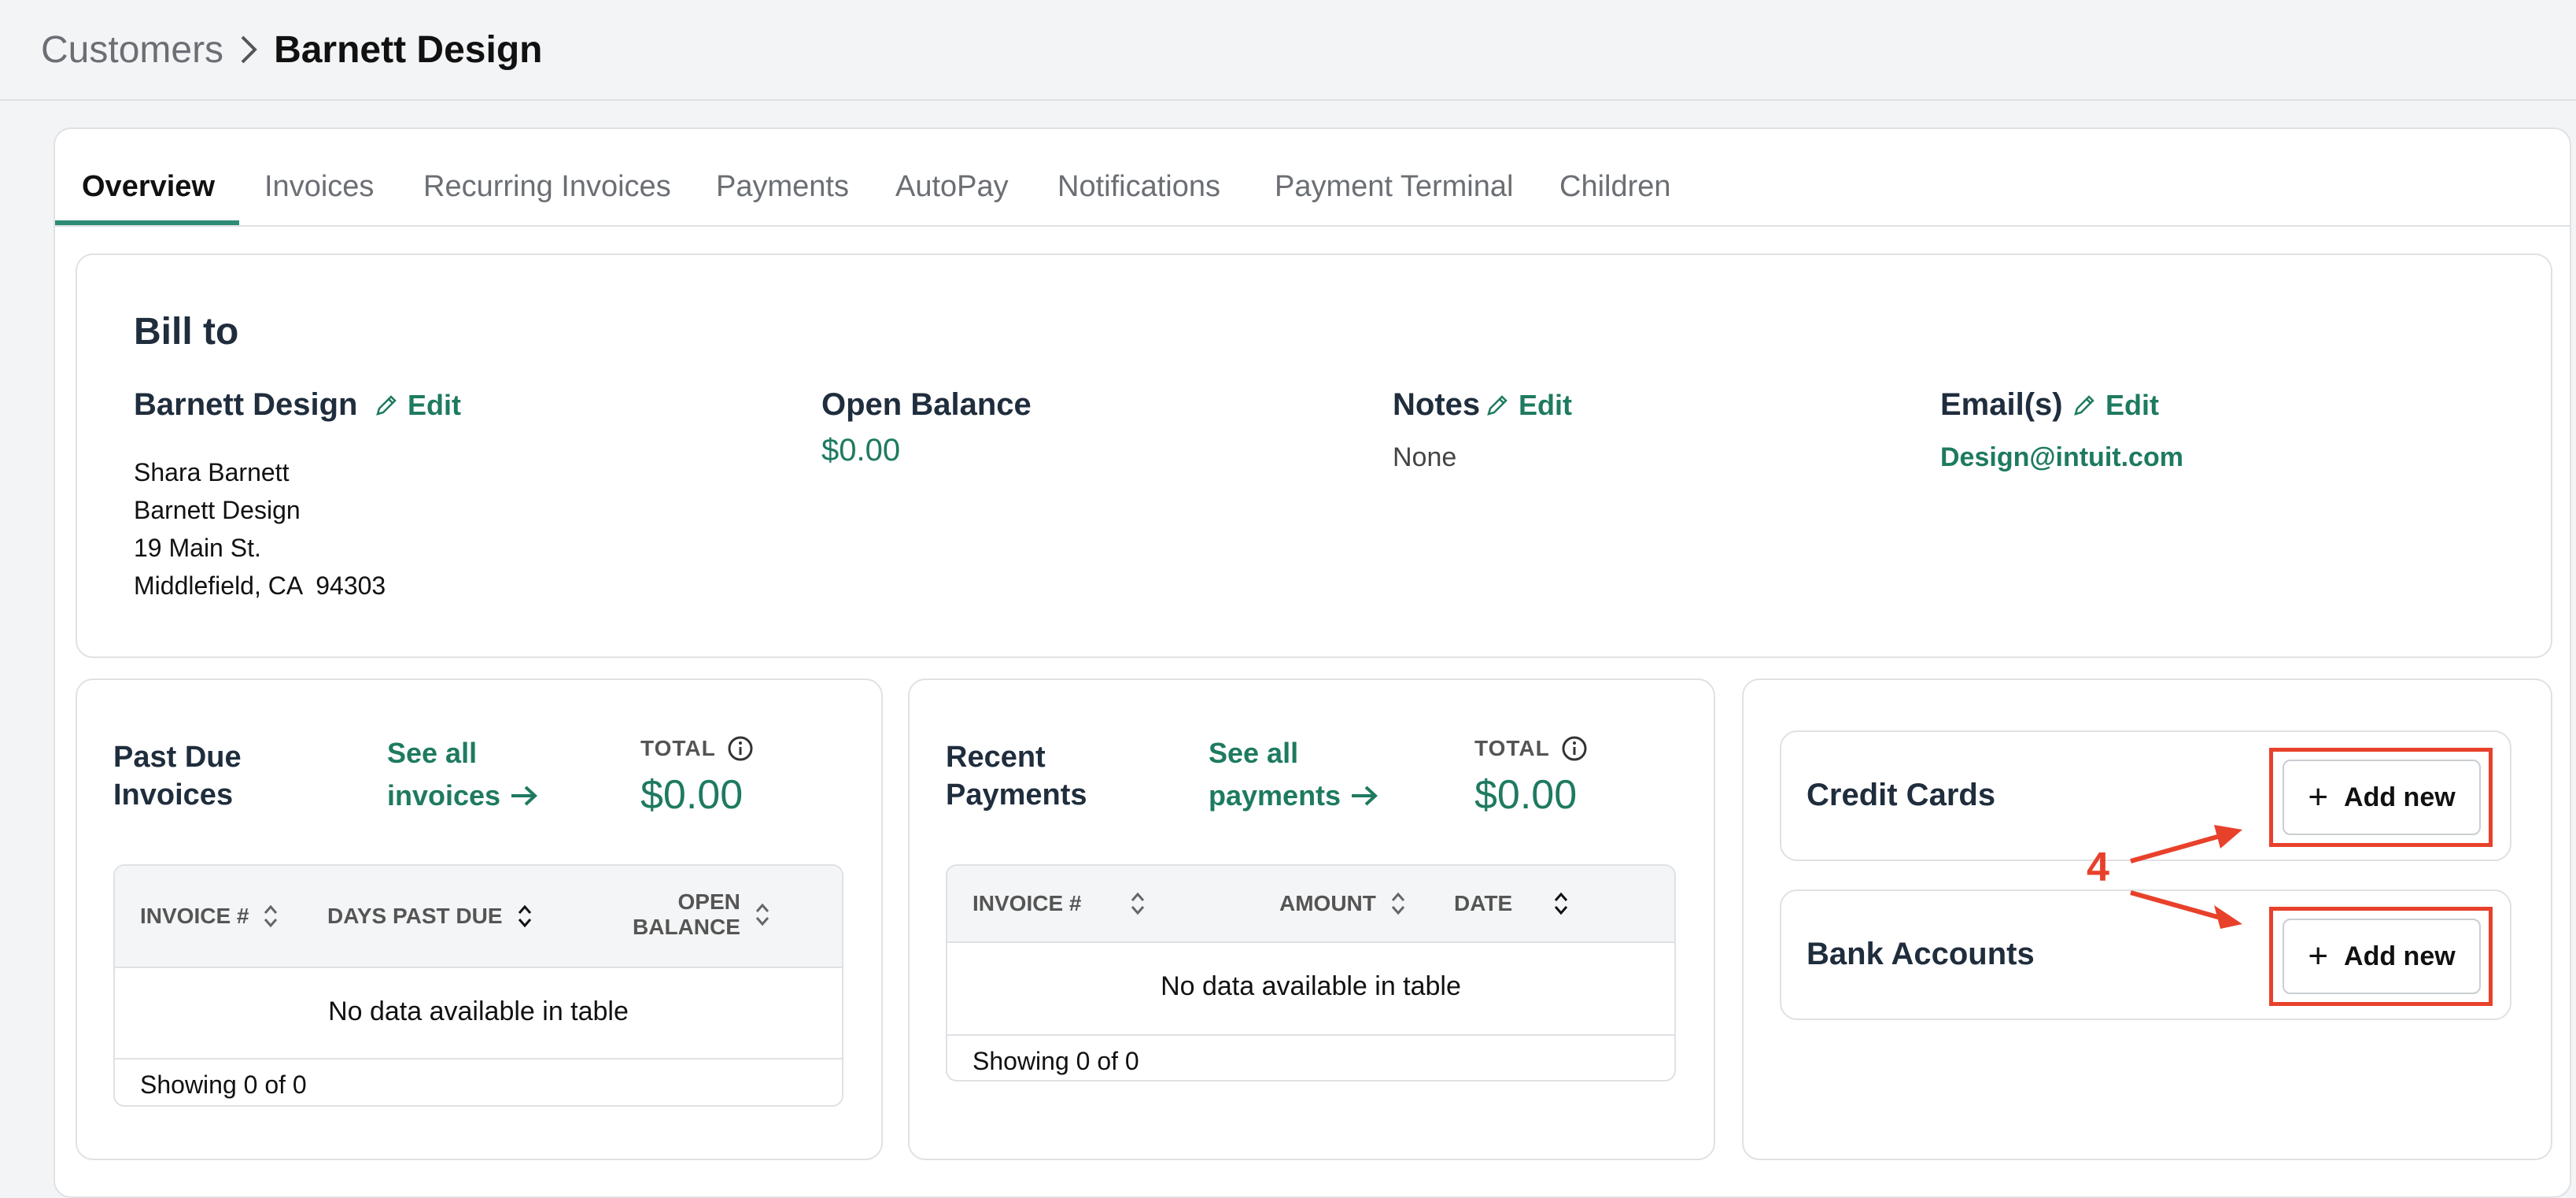  What do you see at coordinates (212, 472) in the screenshot?
I see `address-line: Shara Barnett` at bounding box center [212, 472].